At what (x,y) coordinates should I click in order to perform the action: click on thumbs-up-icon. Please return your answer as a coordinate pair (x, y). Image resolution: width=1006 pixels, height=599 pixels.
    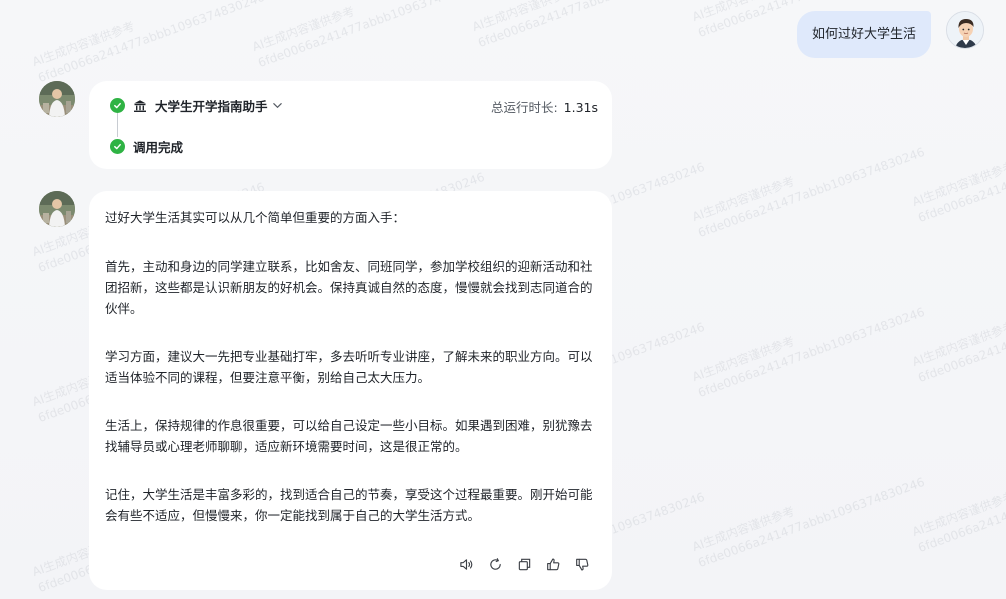
    Looking at the image, I should click on (553, 564).